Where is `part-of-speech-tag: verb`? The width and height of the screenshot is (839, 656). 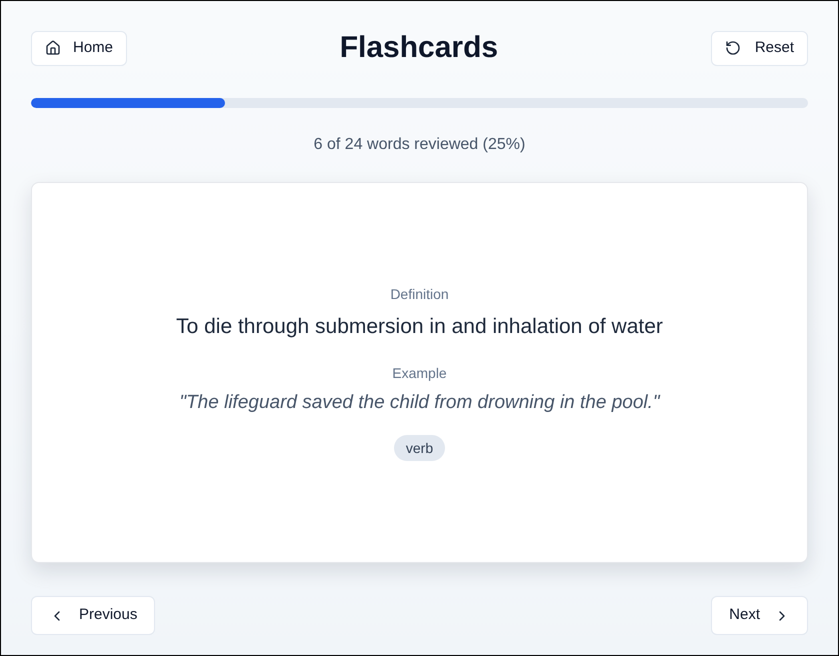 part-of-speech-tag: verb is located at coordinates (420, 448).